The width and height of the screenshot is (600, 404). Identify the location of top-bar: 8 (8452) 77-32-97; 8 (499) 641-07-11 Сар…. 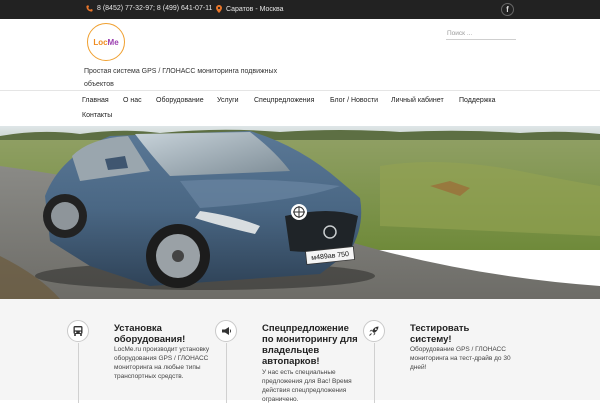
(300, 9).